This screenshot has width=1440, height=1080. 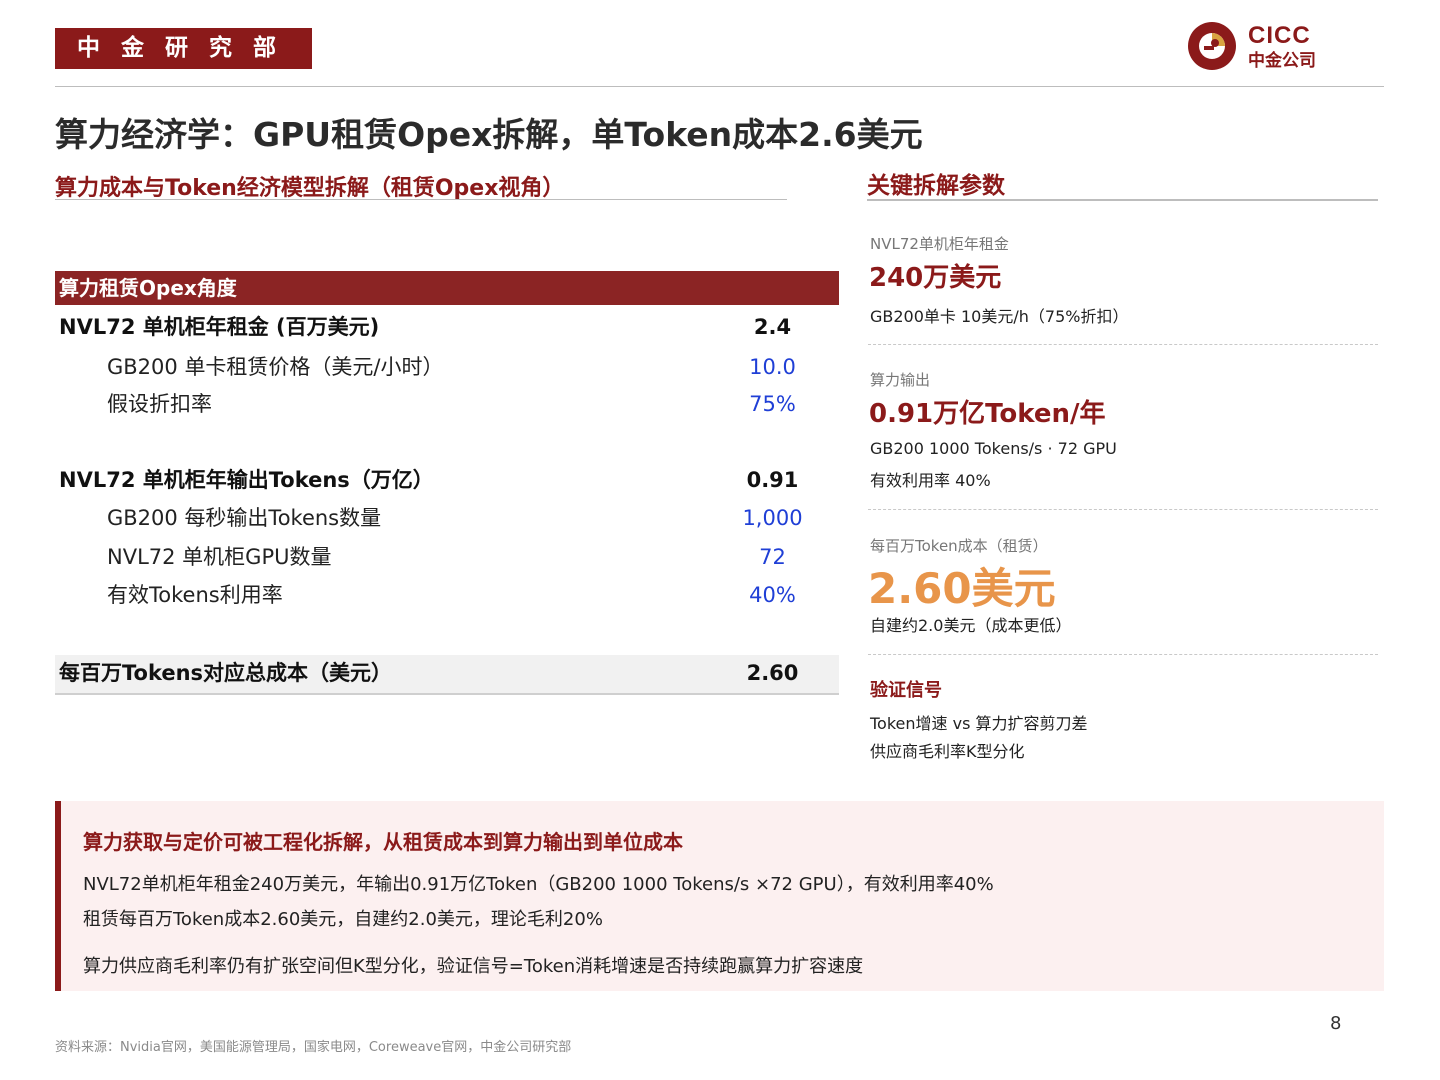 I want to click on cost-value: 2.60美元, so click(x=962, y=588).